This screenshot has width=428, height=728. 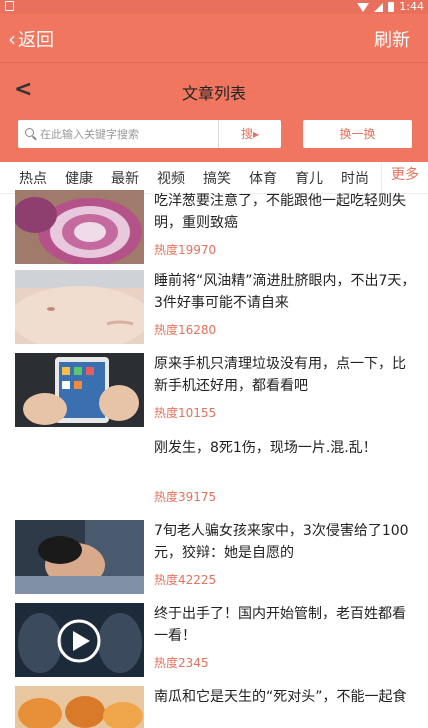 I want to click on pumpkin-image, so click(x=79, y=707).